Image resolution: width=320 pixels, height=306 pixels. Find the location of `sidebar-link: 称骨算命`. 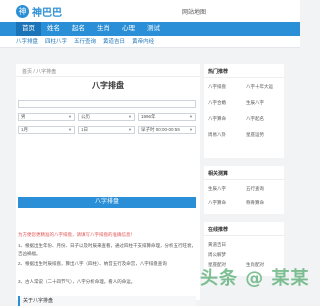

sidebar-link: 称骨算命 is located at coordinates (255, 203).